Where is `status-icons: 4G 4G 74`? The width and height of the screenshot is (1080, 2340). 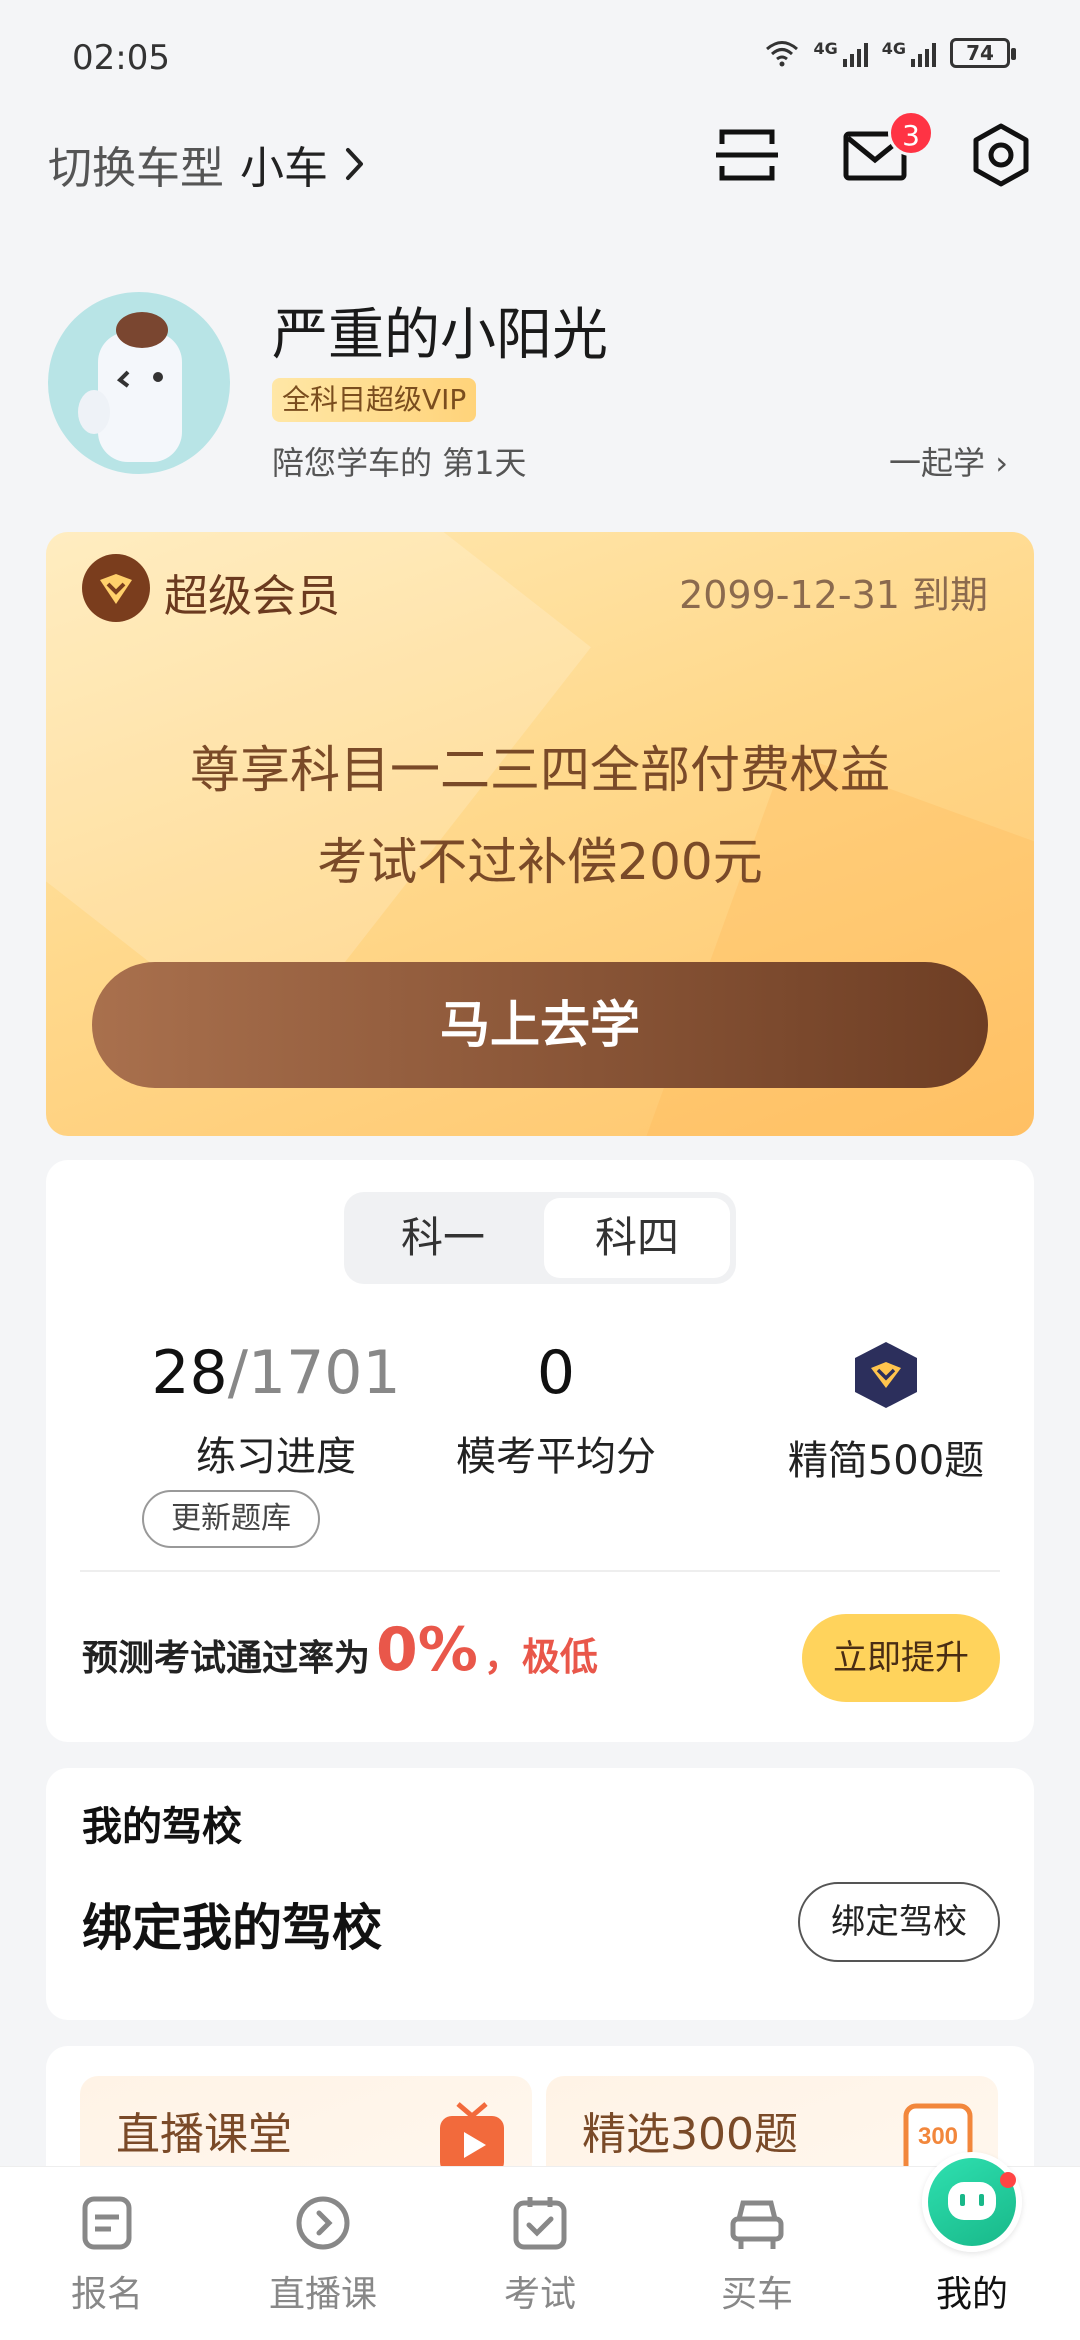
status-icons: 4G 4G 74 is located at coordinates (890, 53).